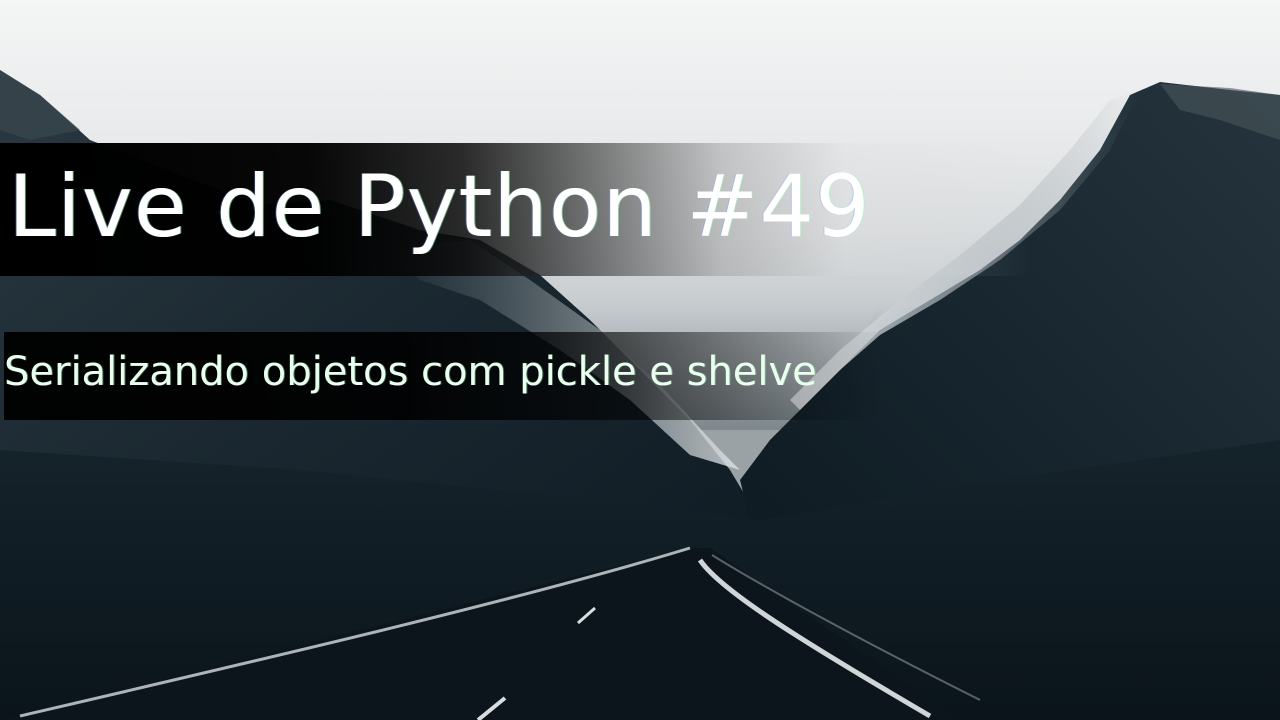  I want to click on episode-subtitle: Serializando objetos com pickle e shelve, so click(410, 372).